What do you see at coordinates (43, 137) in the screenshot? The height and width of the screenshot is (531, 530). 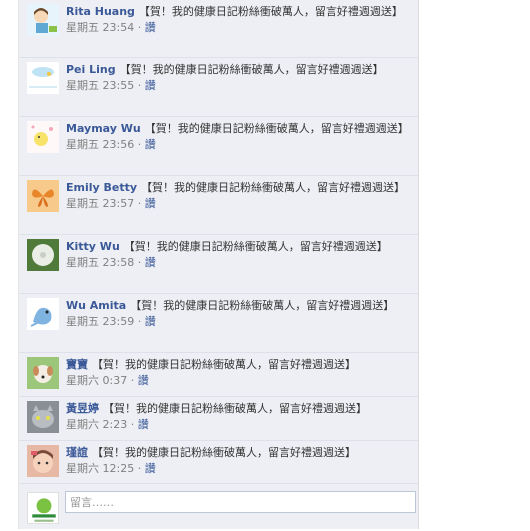 I see `chick-cartoon-avatar` at bounding box center [43, 137].